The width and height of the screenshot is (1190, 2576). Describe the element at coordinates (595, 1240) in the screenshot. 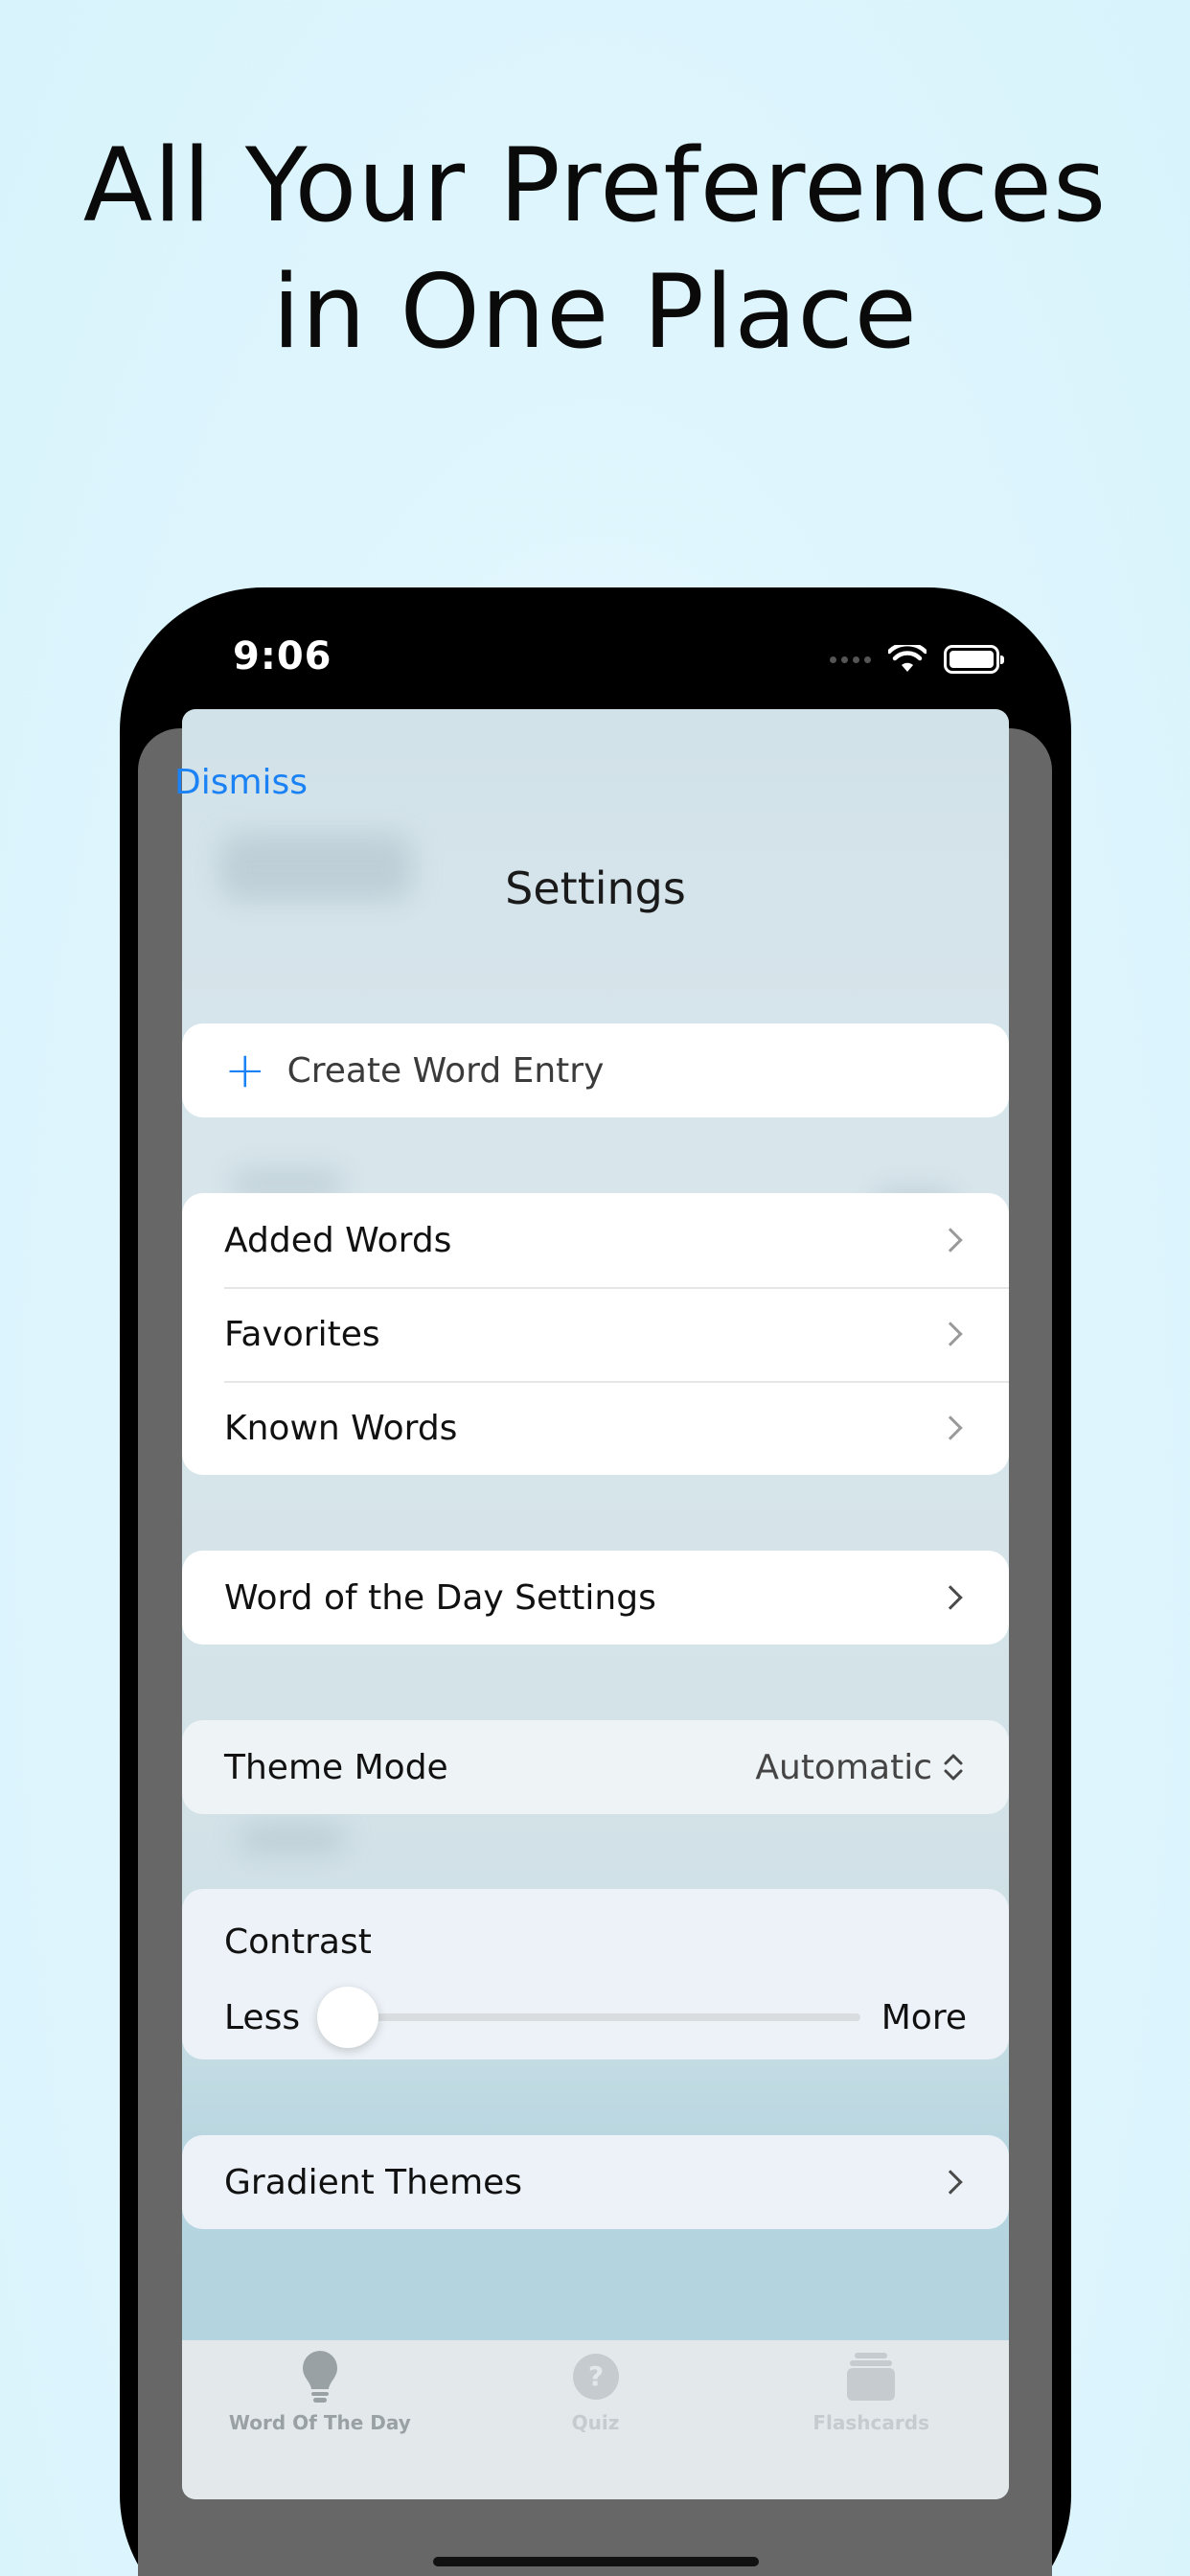

I see `list-item-added-words: Added Words` at that location.